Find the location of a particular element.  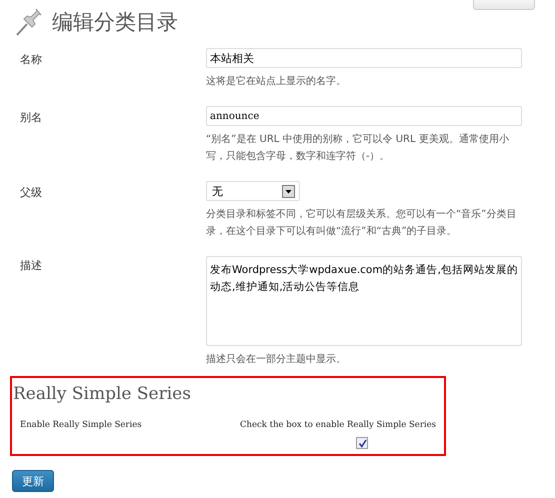

option-label: Enable Really Simple Series is located at coordinates (81, 426).